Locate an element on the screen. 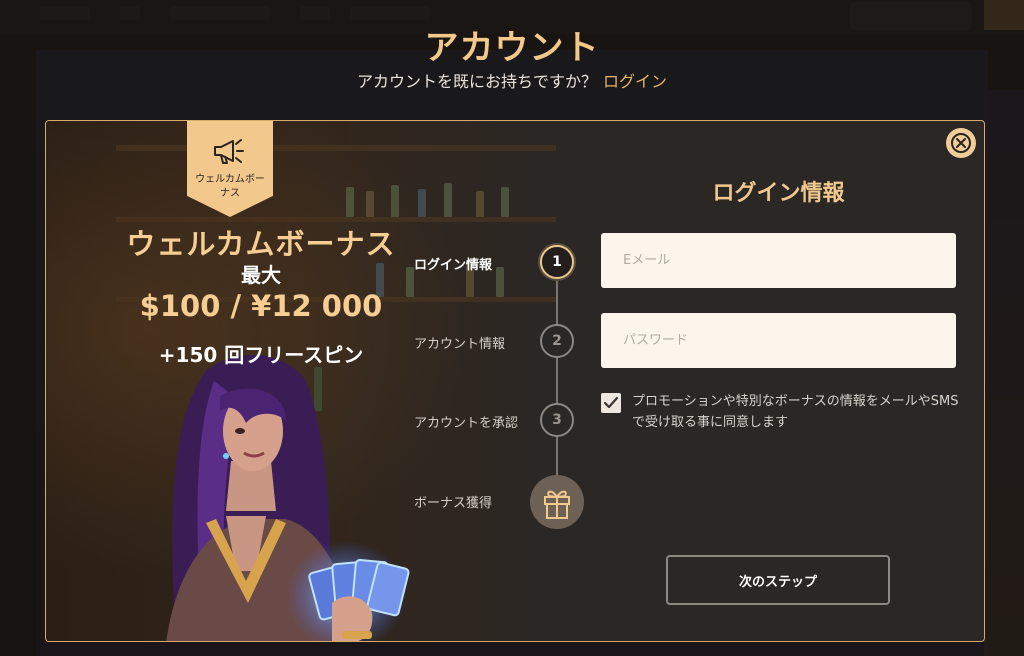 The width and height of the screenshot is (1024, 656). step-4-circle is located at coordinates (557, 502).